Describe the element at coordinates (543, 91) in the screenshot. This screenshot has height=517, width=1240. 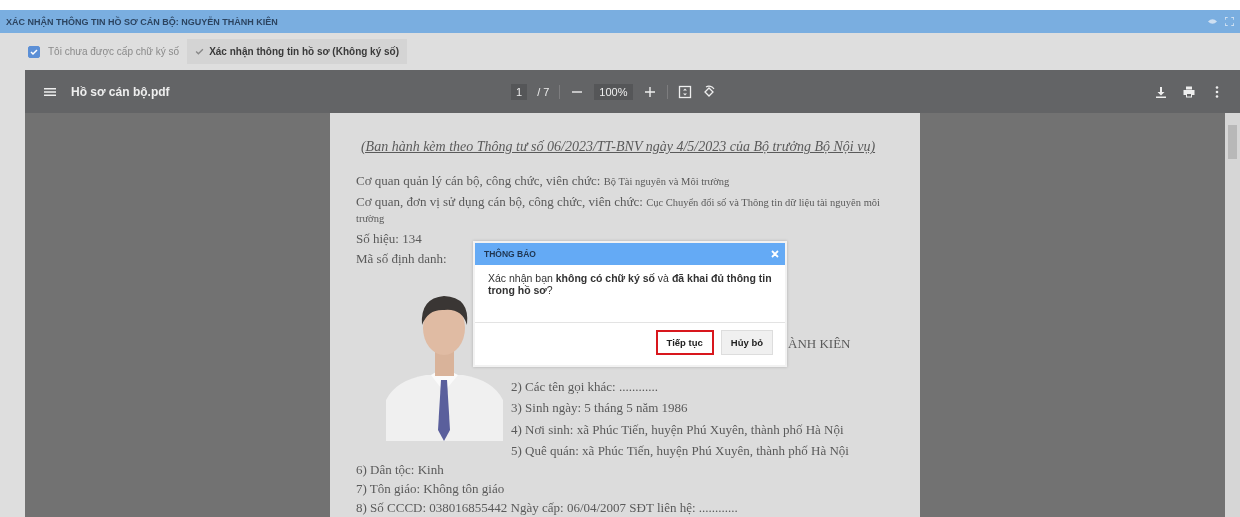
I see `page-count: / 7` at that location.